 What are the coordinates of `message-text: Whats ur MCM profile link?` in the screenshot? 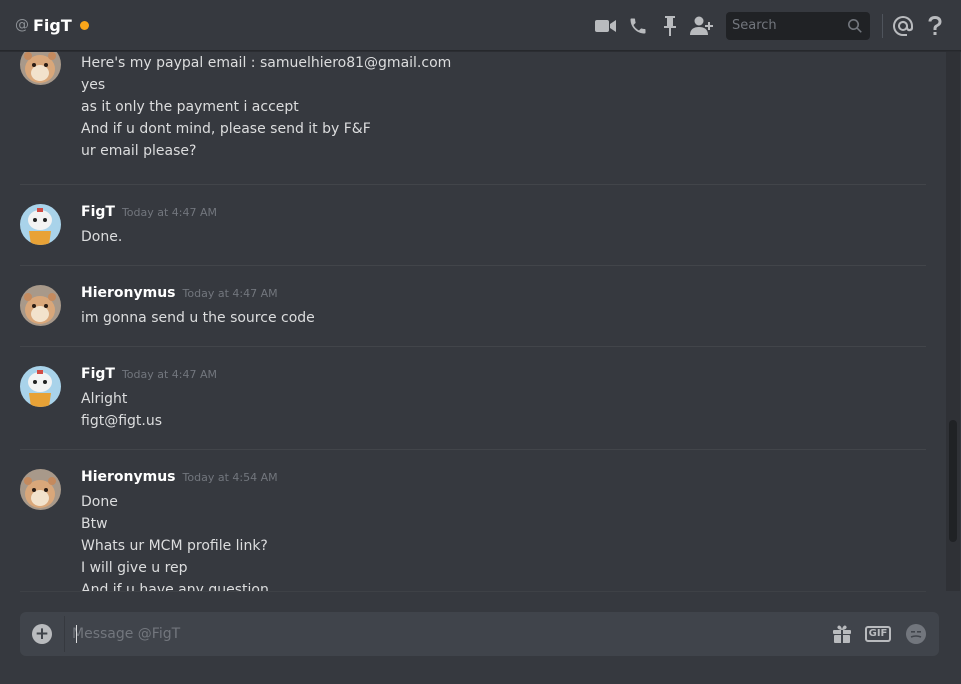 It's located at (174, 546).